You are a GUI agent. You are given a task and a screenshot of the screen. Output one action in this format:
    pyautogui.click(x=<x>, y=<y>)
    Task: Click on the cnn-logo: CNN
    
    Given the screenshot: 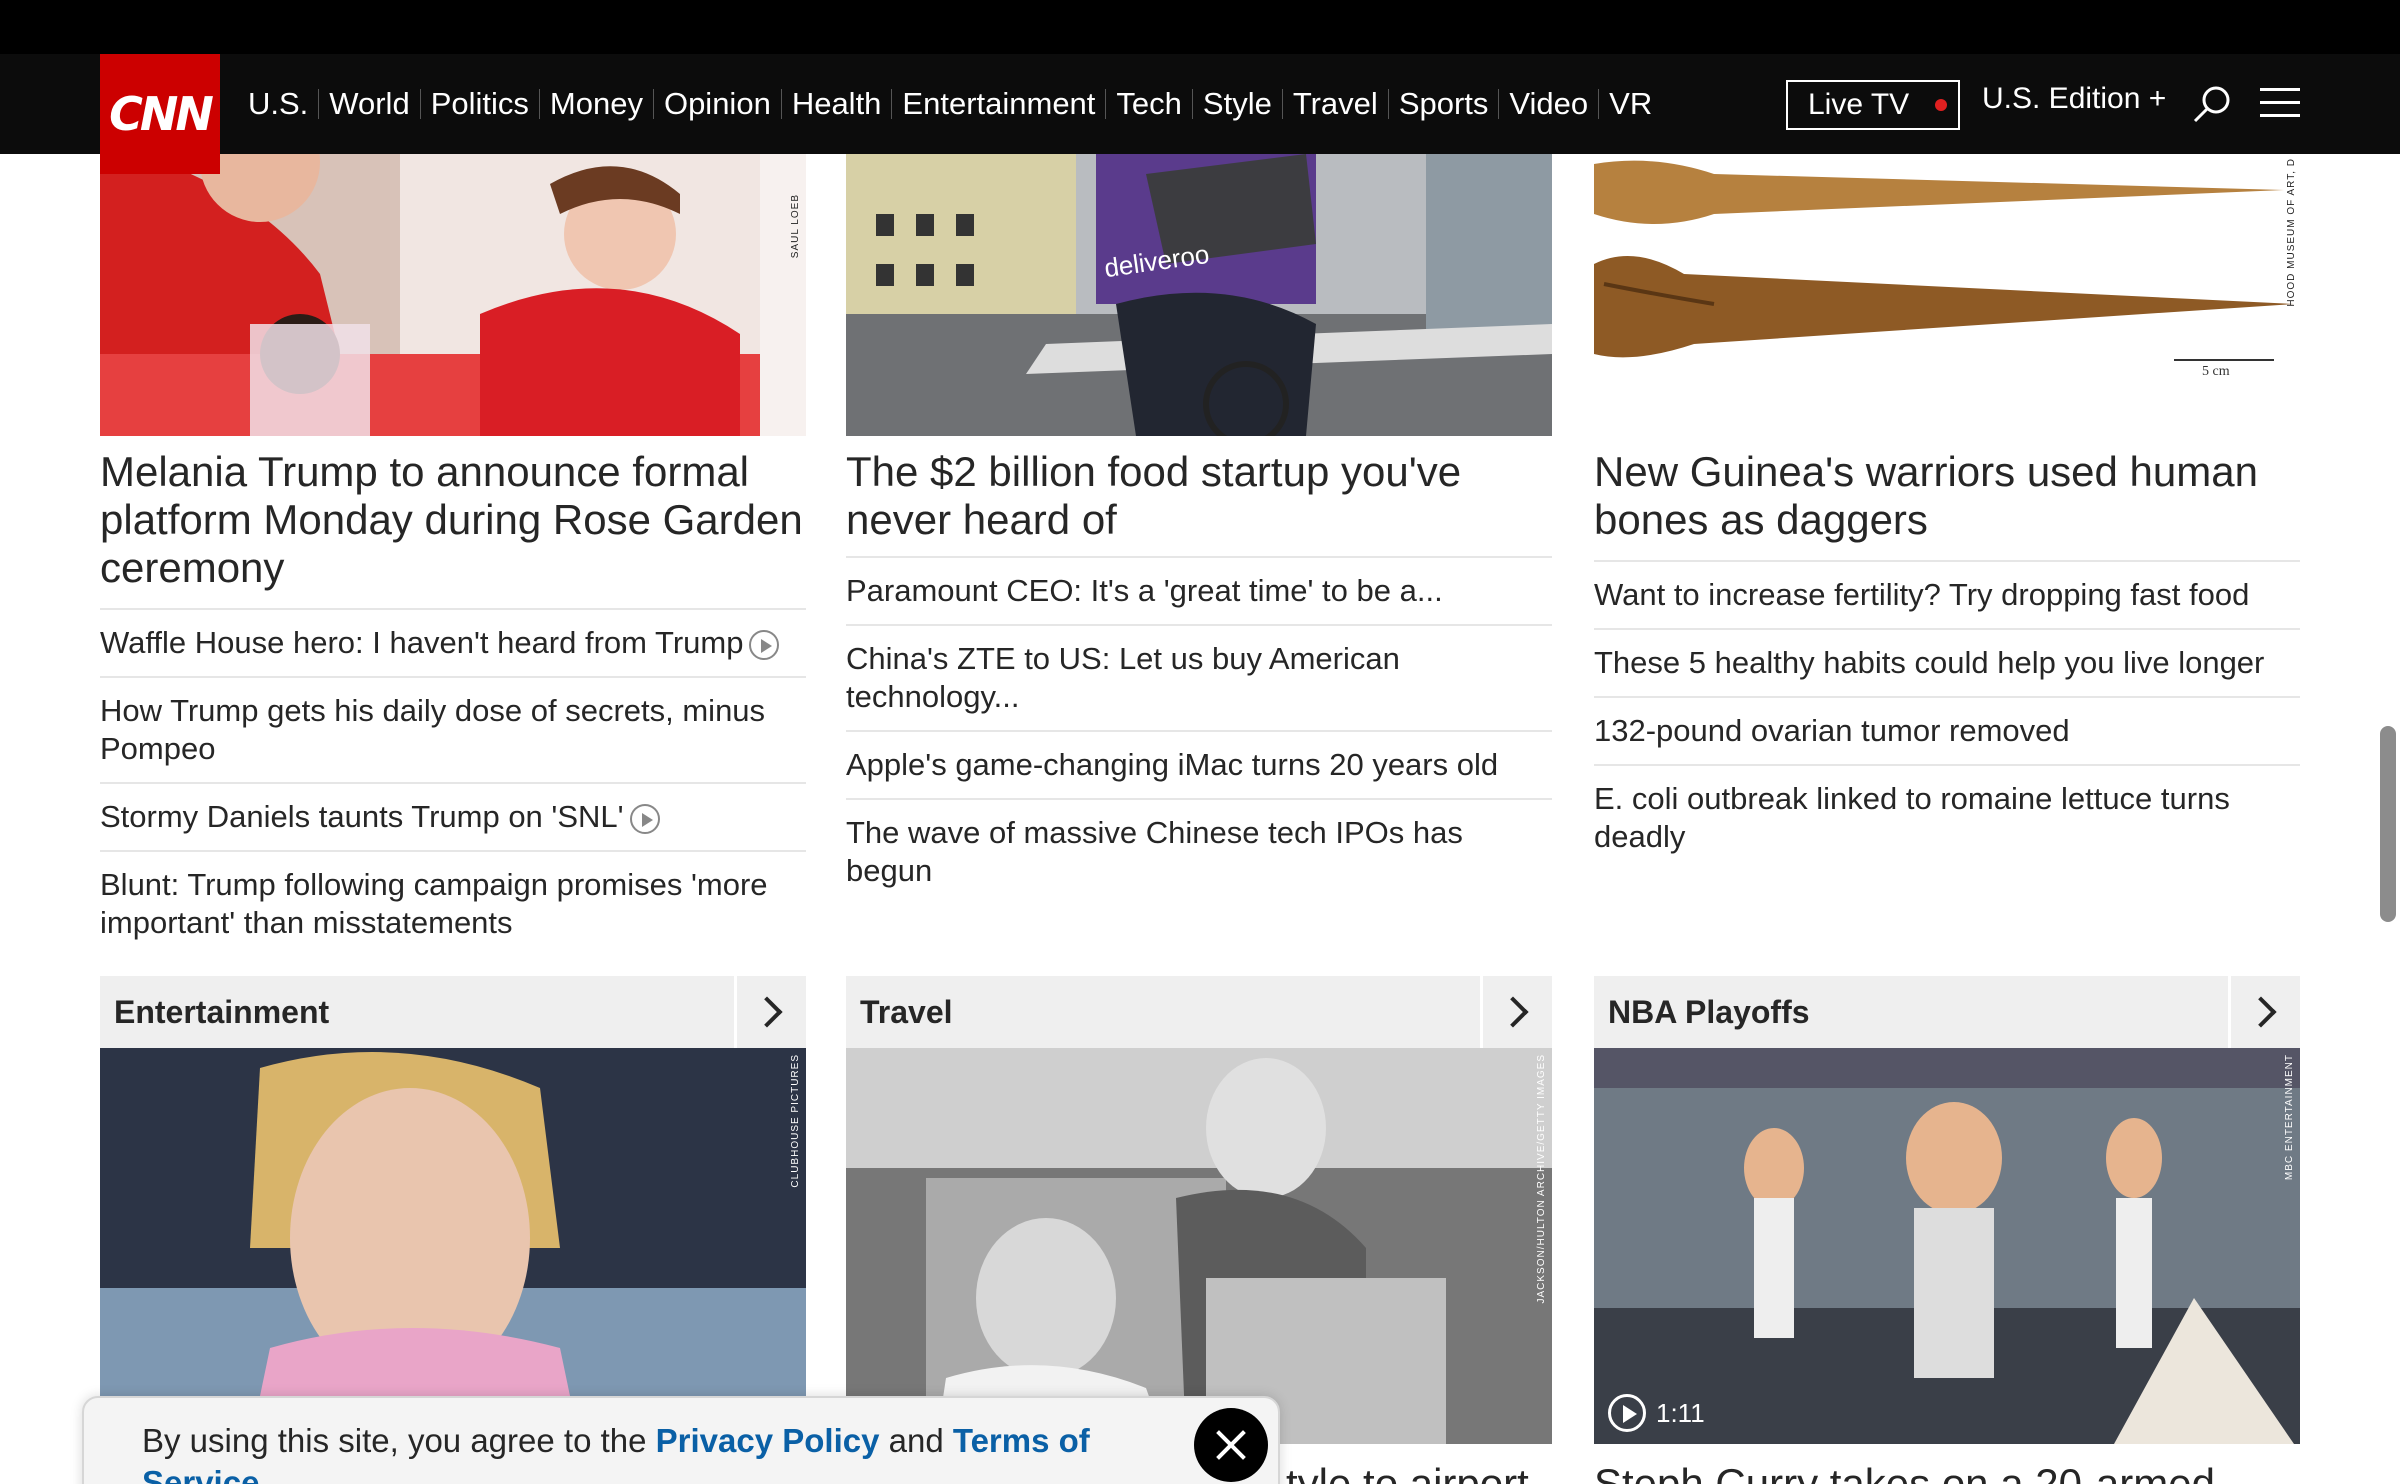 What is the action you would take?
    pyautogui.click(x=160, y=114)
    